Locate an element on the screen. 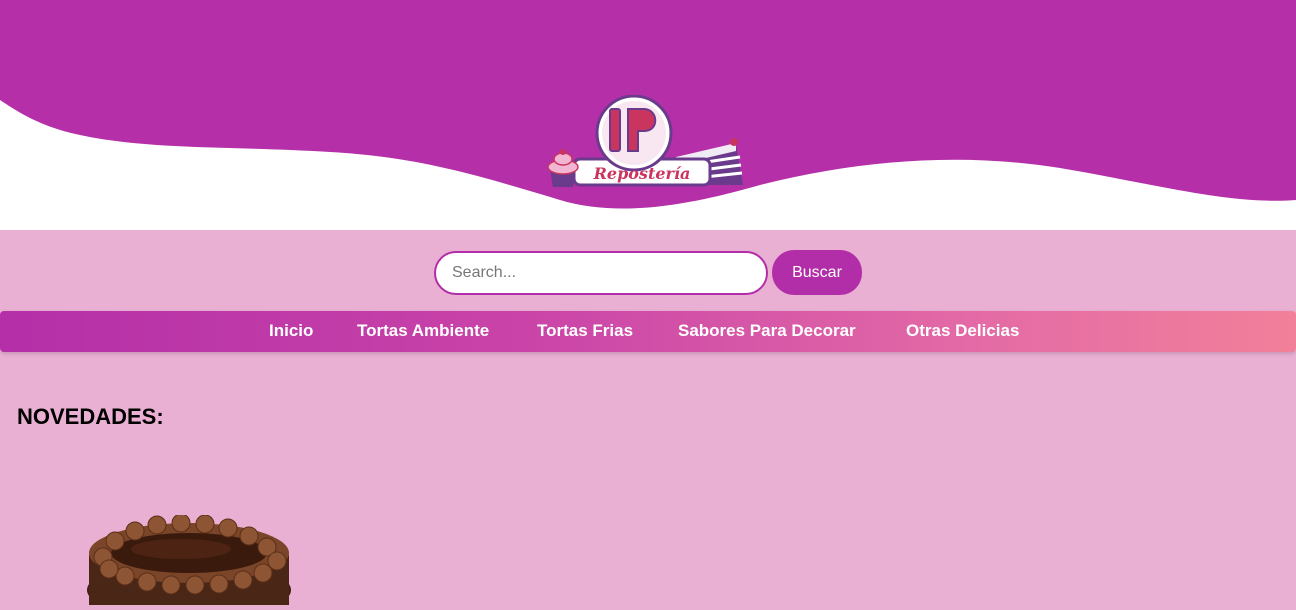 This screenshot has height=610, width=1296. search-input is located at coordinates (601, 273).